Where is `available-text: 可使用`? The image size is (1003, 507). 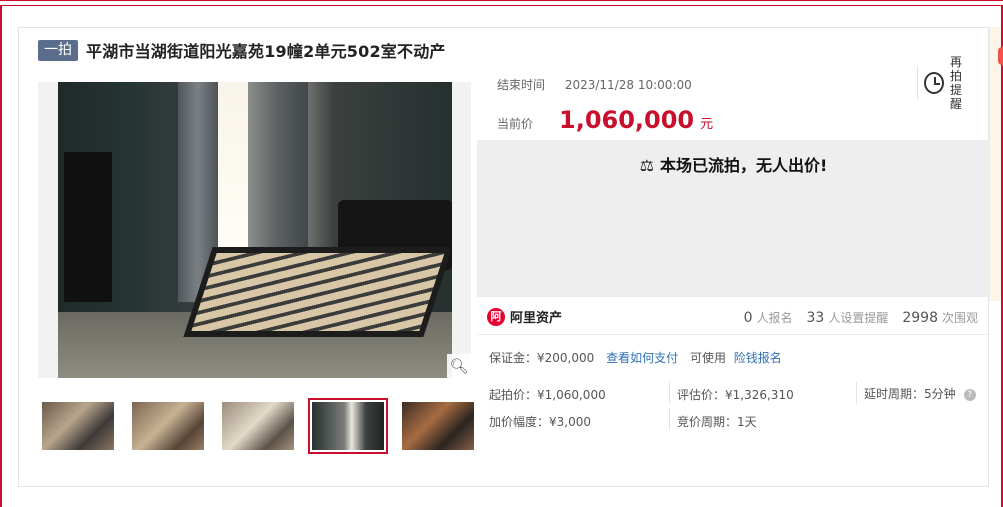
available-text: 可使用 is located at coordinates (707, 358).